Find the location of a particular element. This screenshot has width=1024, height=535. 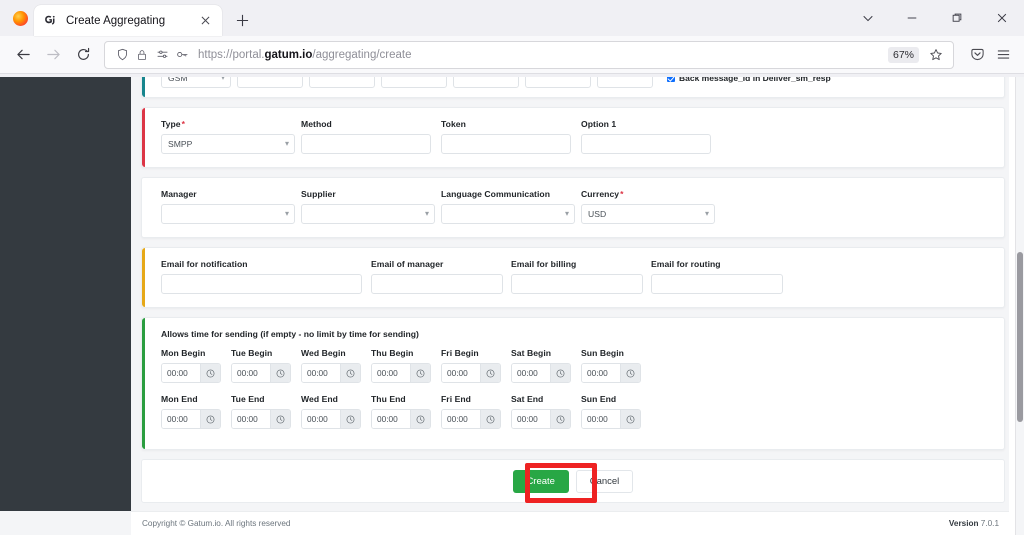

thu-end-timepicker: 00:00 is located at coordinates (401, 419).